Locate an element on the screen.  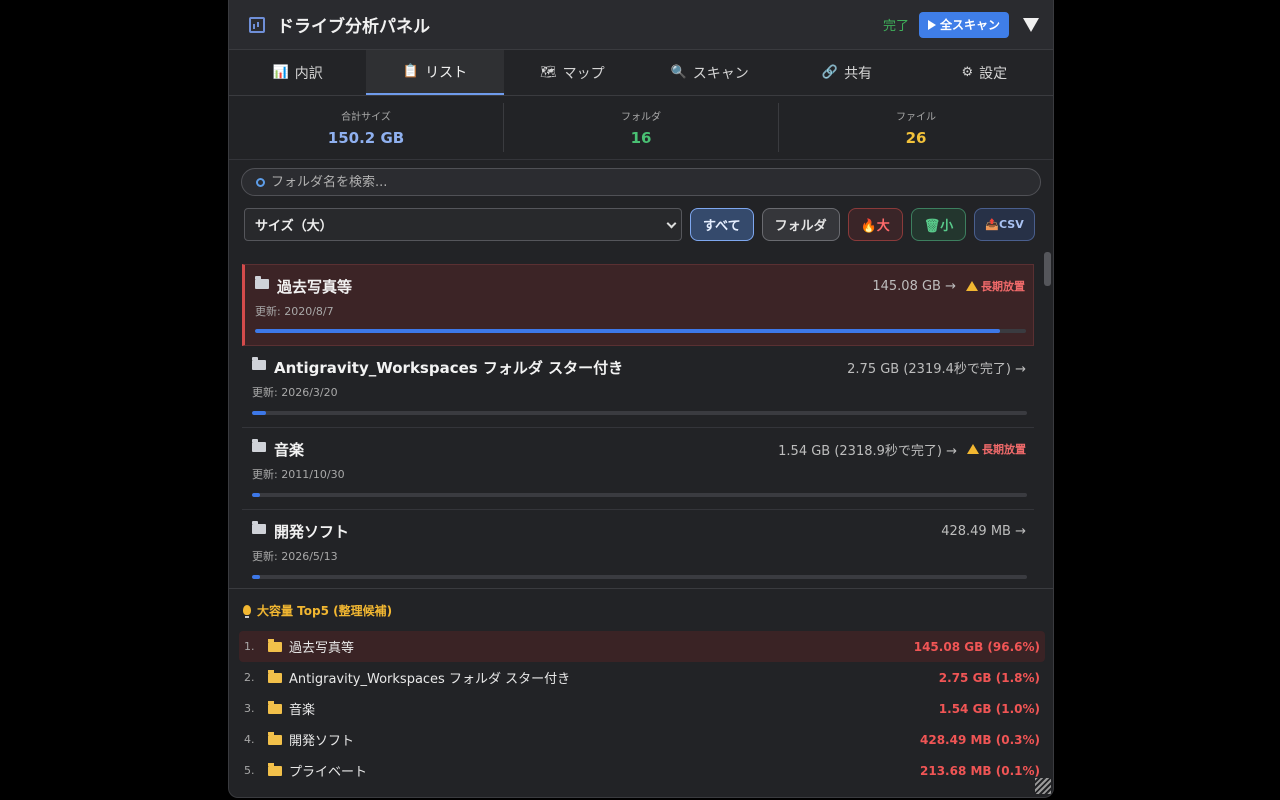
clipboard-icon: 📋 is located at coordinates (411, 71).